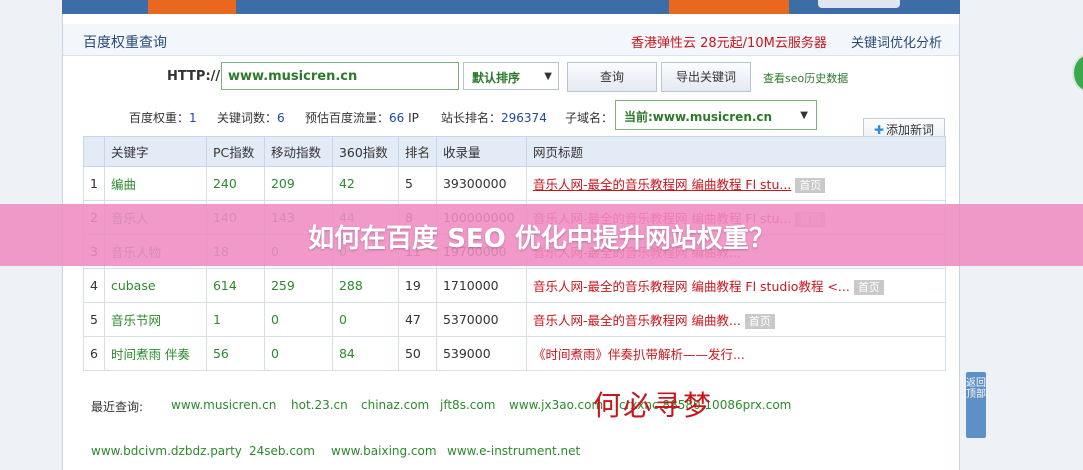  Describe the element at coordinates (541, 239) in the screenshot. I see `banner-text: 如何在百度 SEO 优化中提升网站权重？` at that location.